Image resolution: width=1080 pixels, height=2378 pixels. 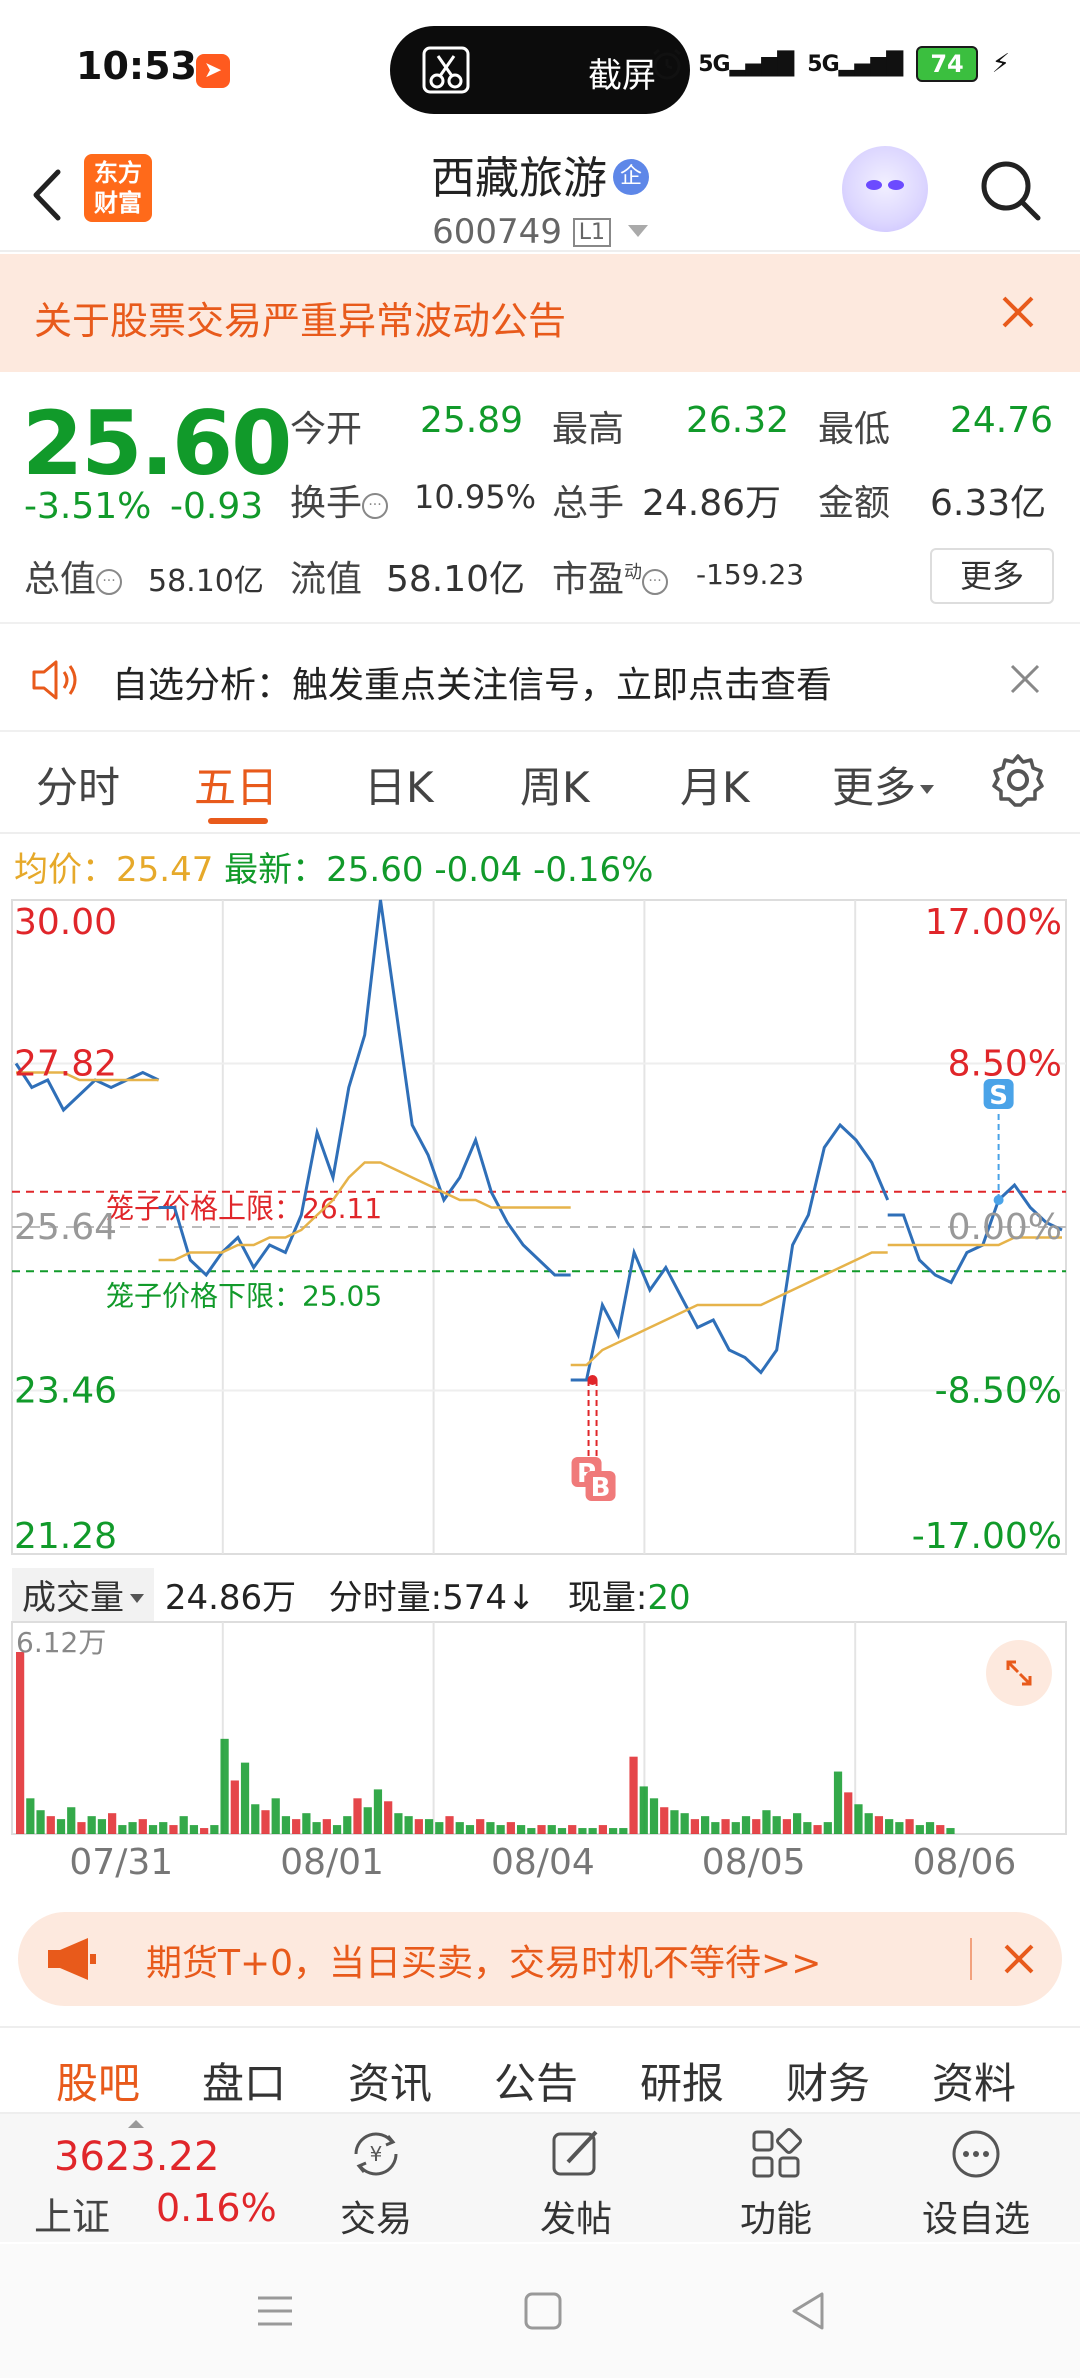 I want to click on edit-icon, so click(x=575, y=2153).